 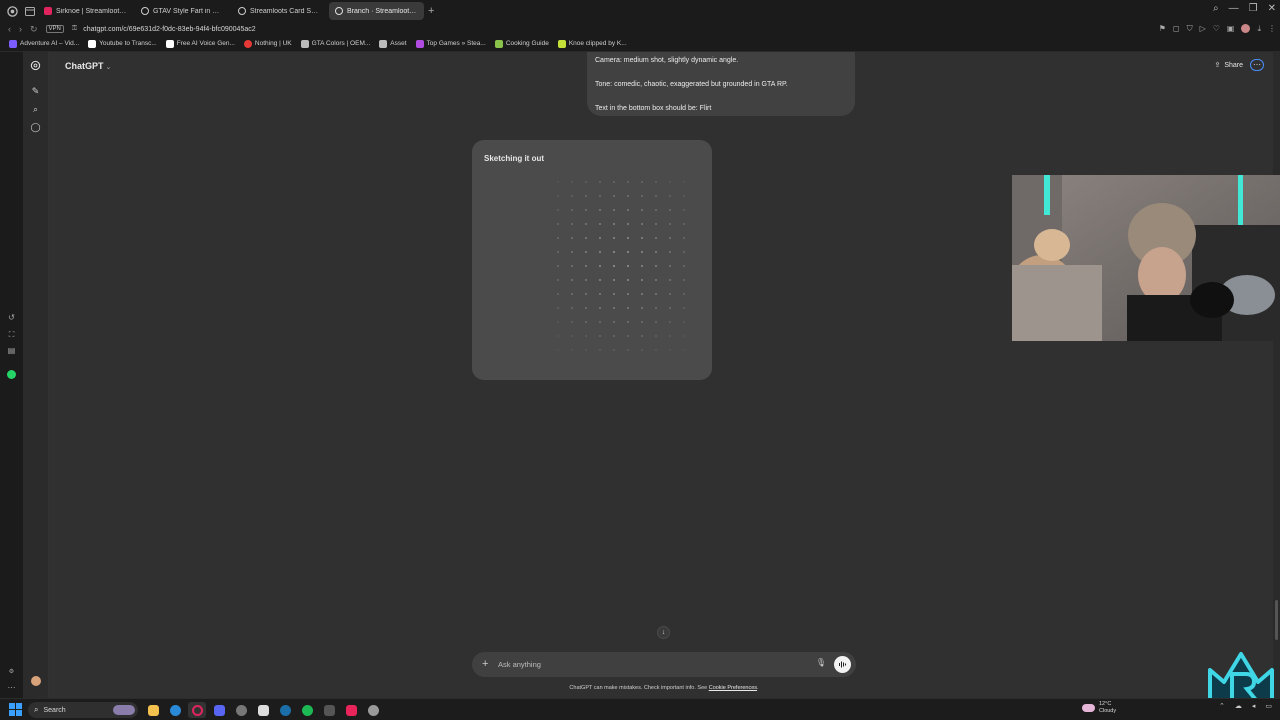 What do you see at coordinates (83, 710) in the screenshot?
I see `taskbar-search: ⌕ Search` at bounding box center [83, 710].